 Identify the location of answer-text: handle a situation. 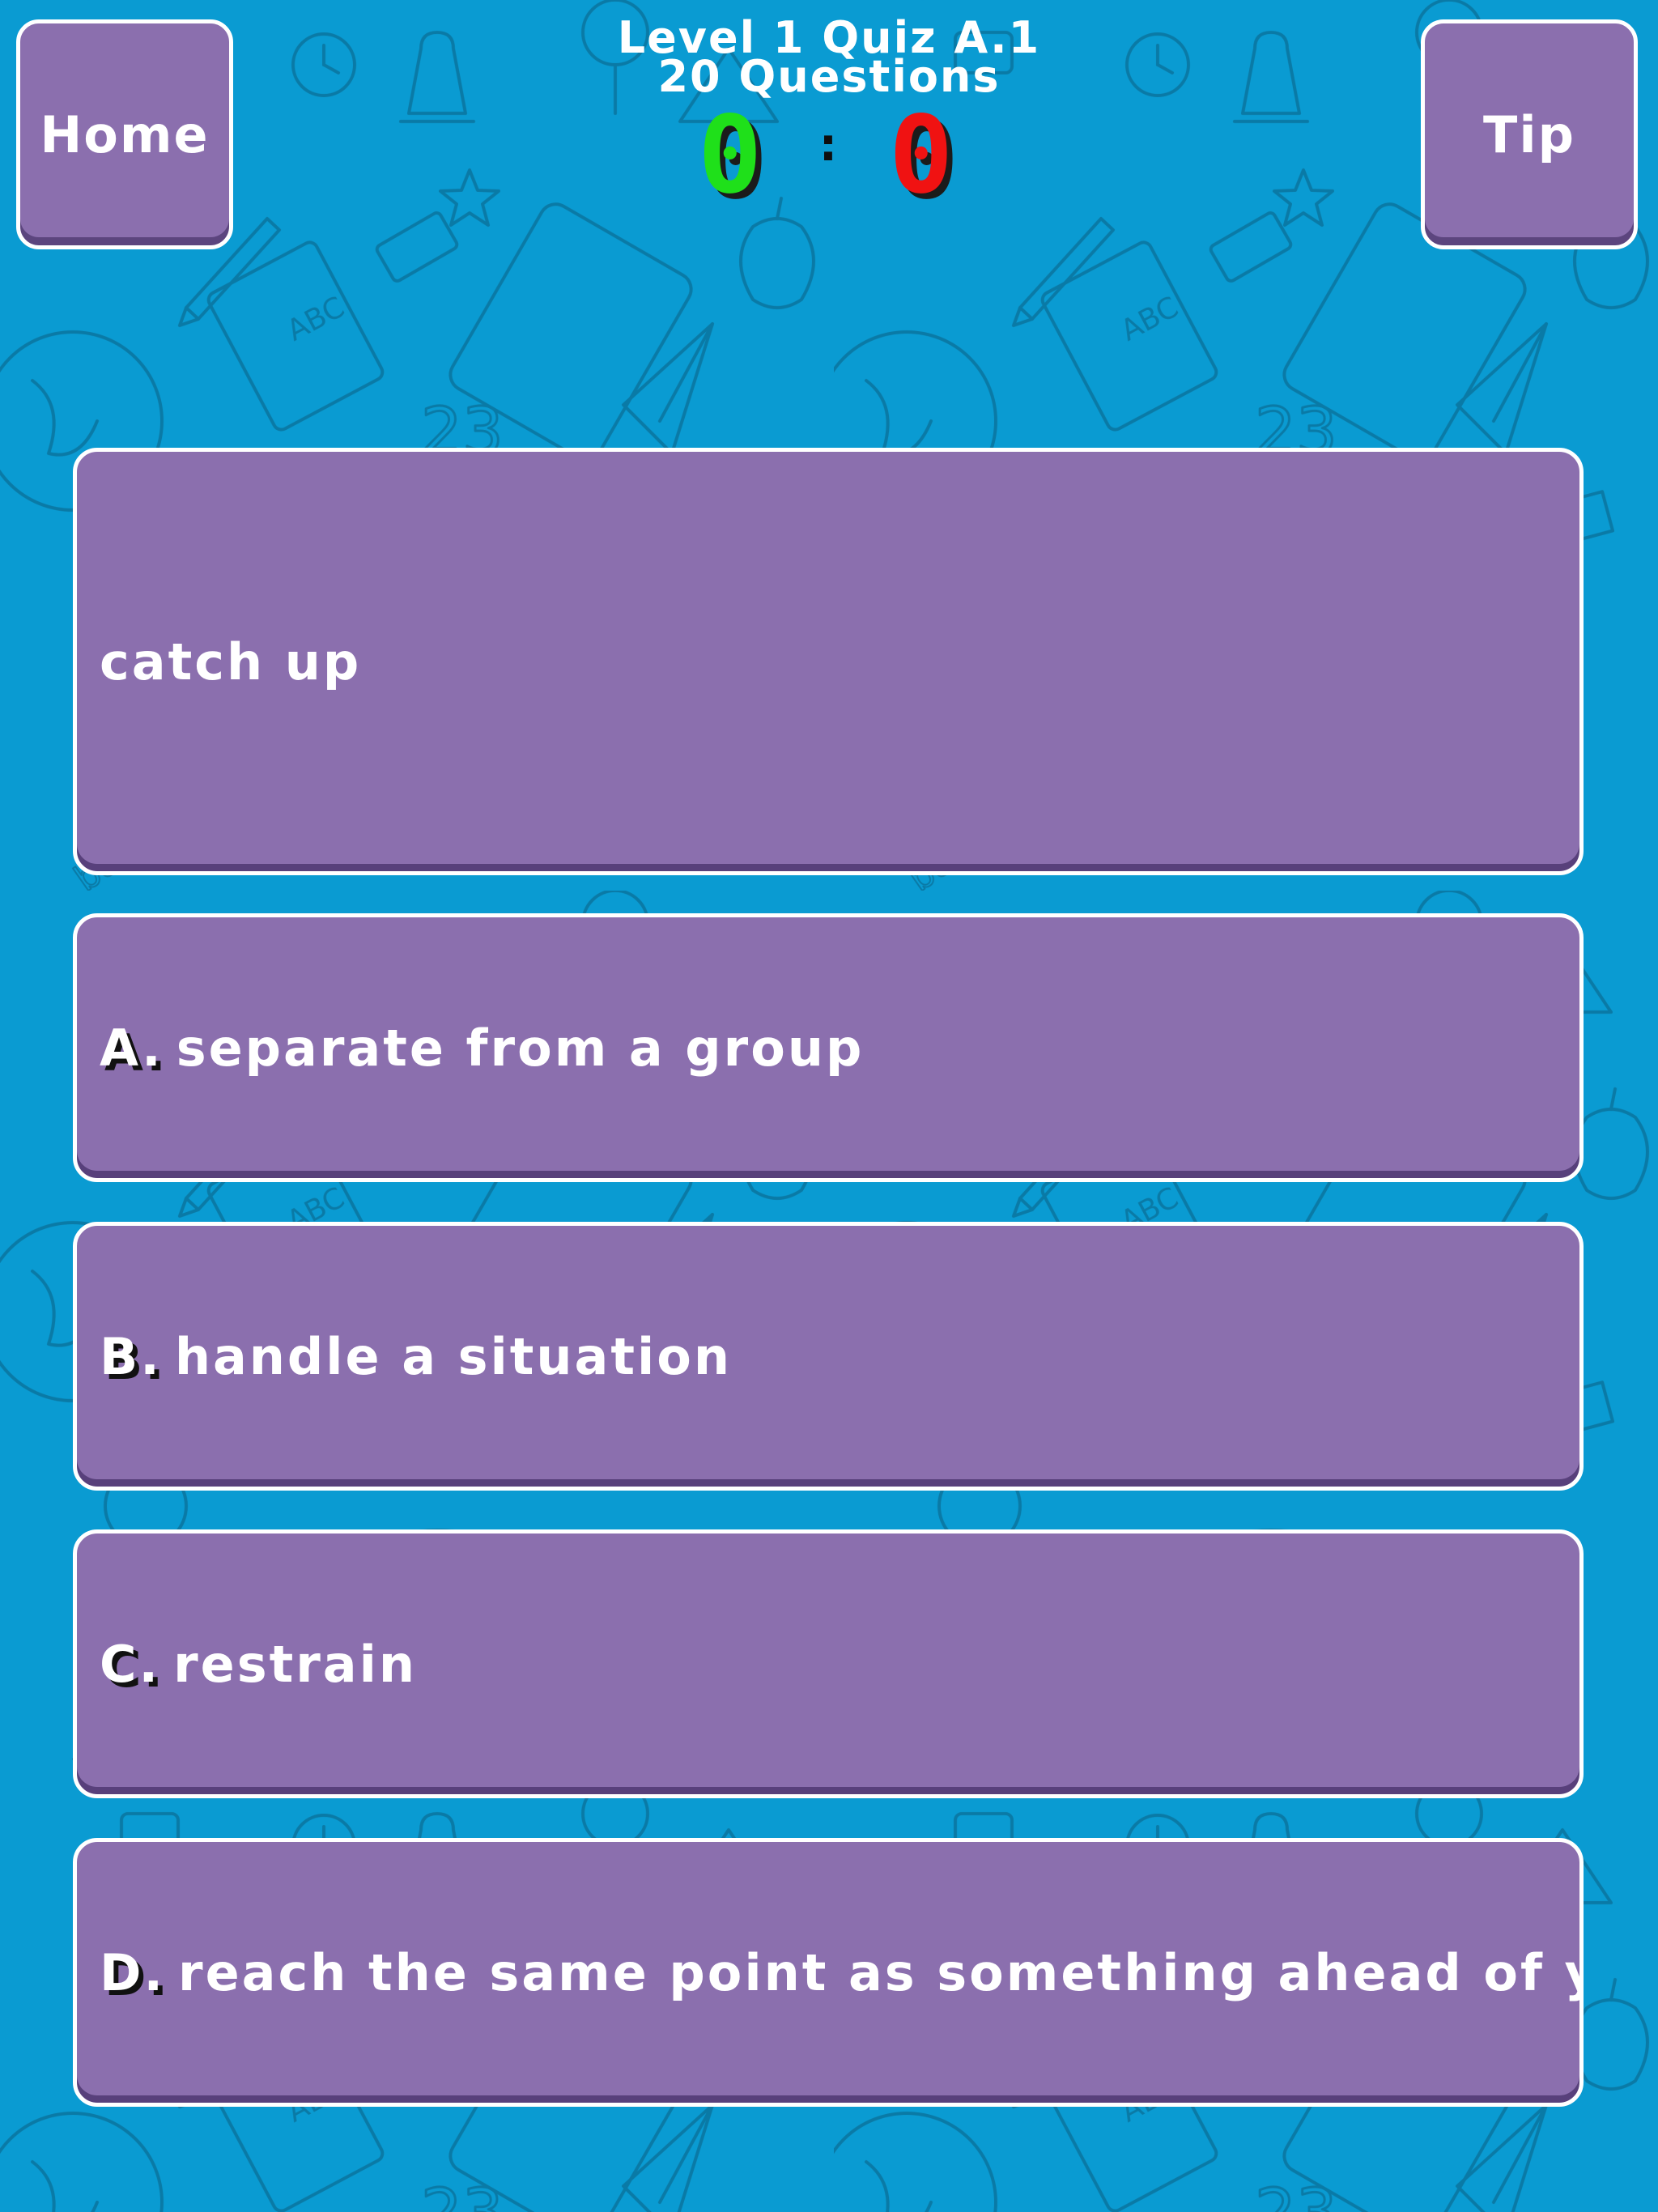
(453, 1356).